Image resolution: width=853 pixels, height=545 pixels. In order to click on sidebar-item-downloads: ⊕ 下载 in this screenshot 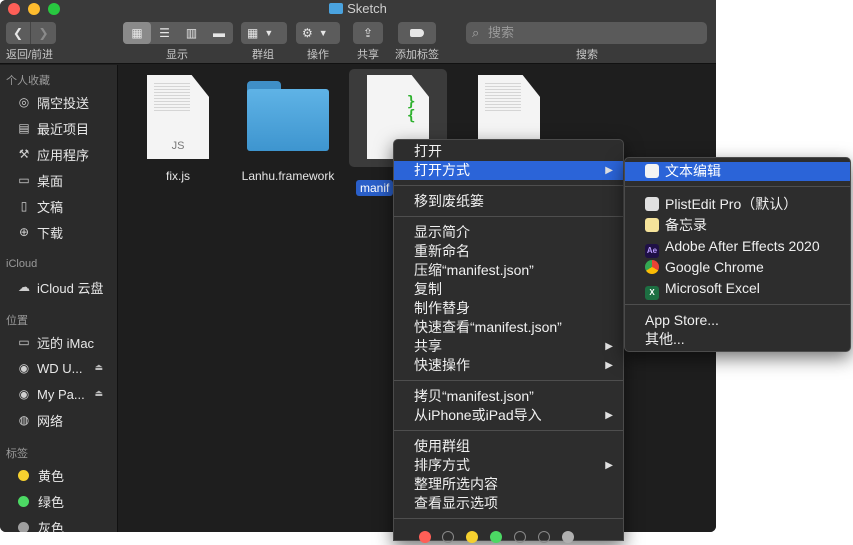, I will do `click(39, 232)`.